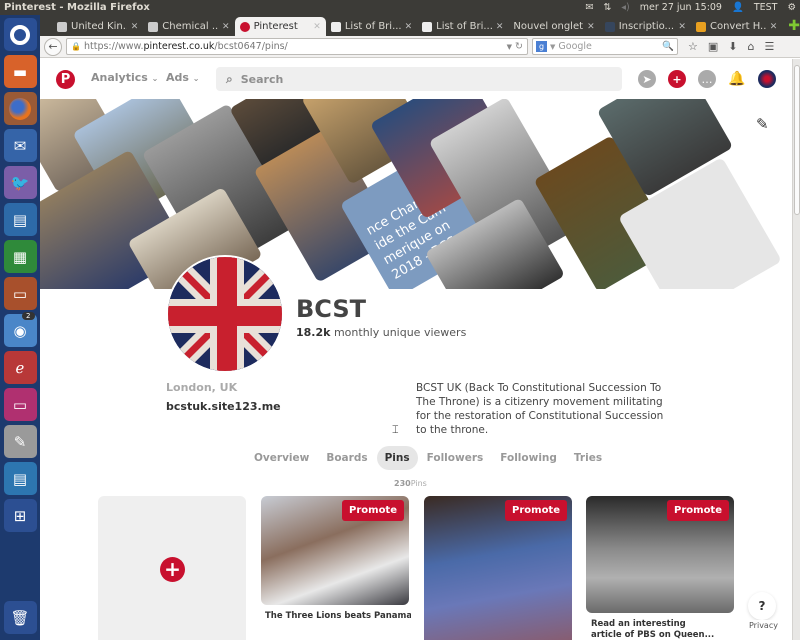 The width and height of the screenshot is (800, 640). What do you see at coordinates (605, 46) in the screenshot?
I see `search-engine-box: g ▼ Google 🔍` at bounding box center [605, 46].